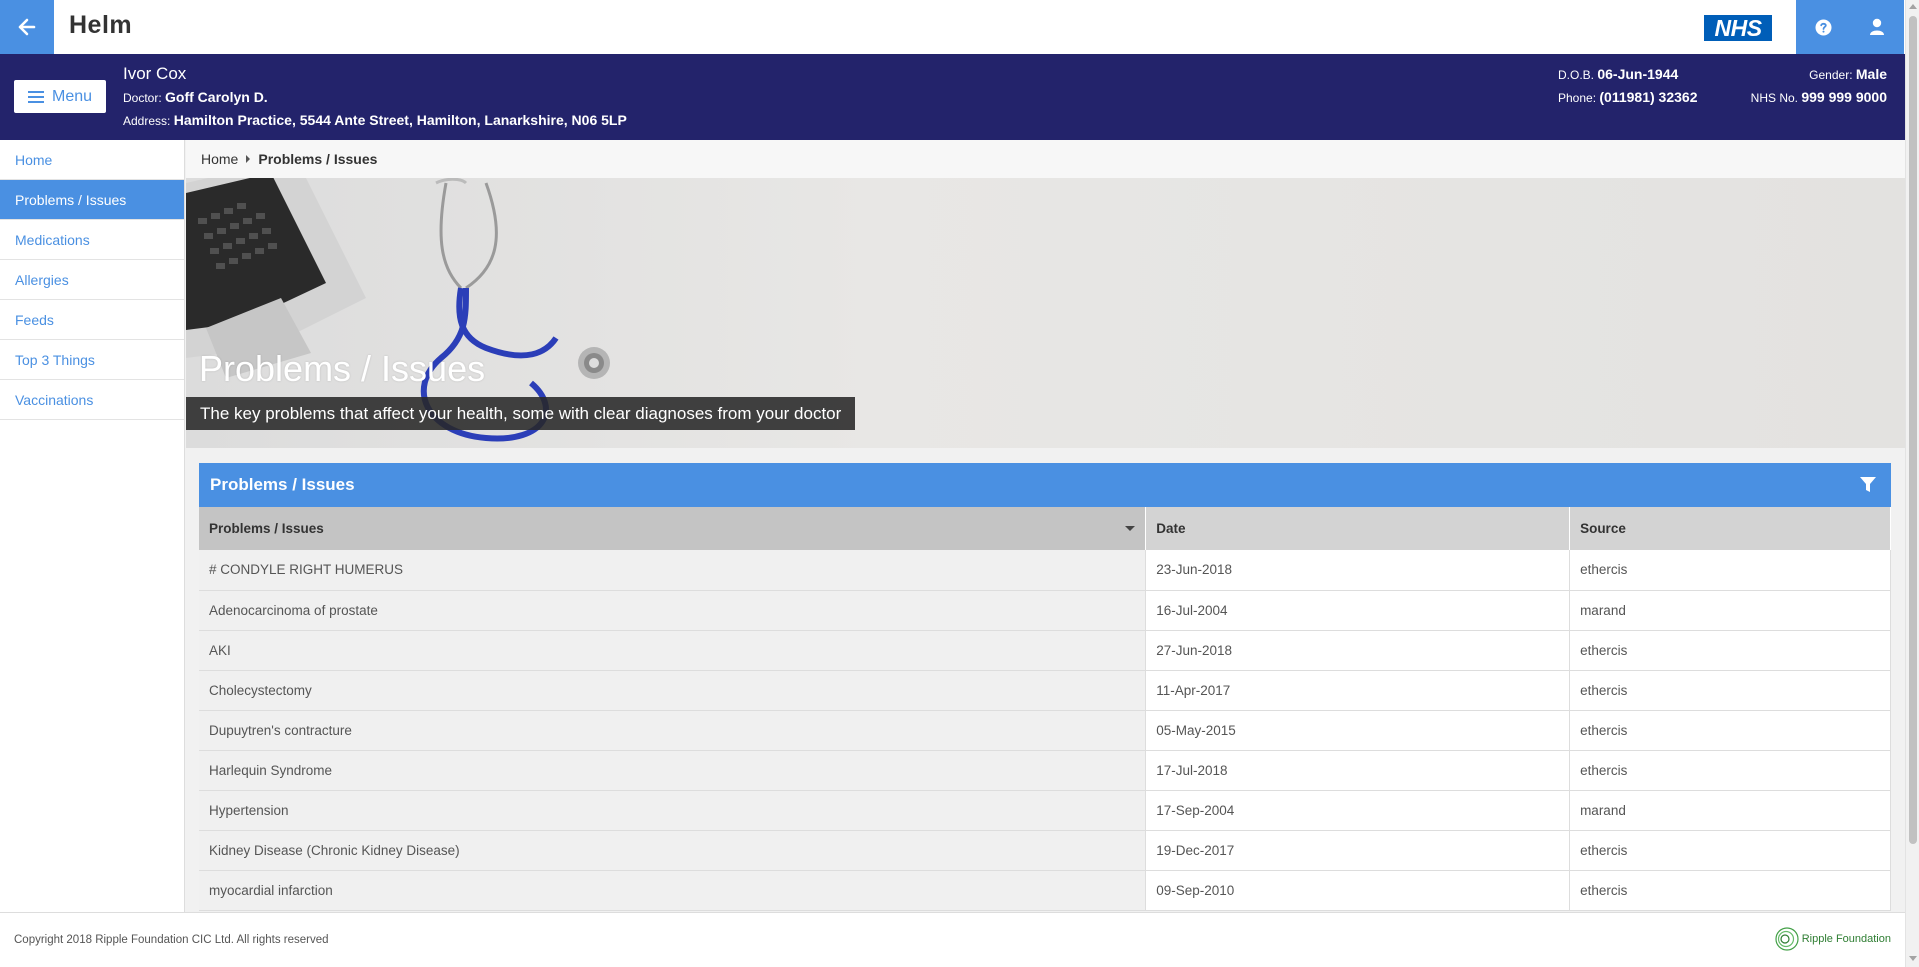  Describe the element at coordinates (1913, 6) in the screenshot. I see `scroll-up-arrow-icon` at that location.